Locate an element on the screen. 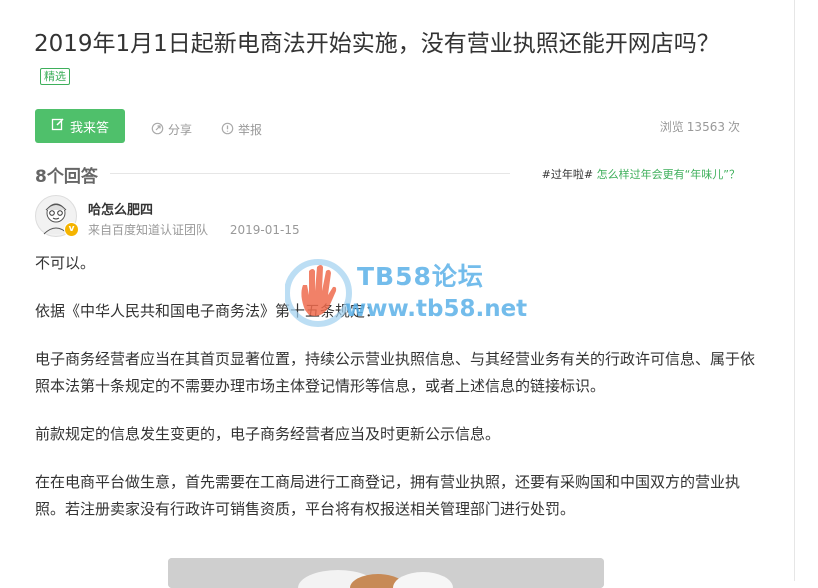 The image size is (818, 588). view-count: 浏览 13563 次 is located at coordinates (700, 126).